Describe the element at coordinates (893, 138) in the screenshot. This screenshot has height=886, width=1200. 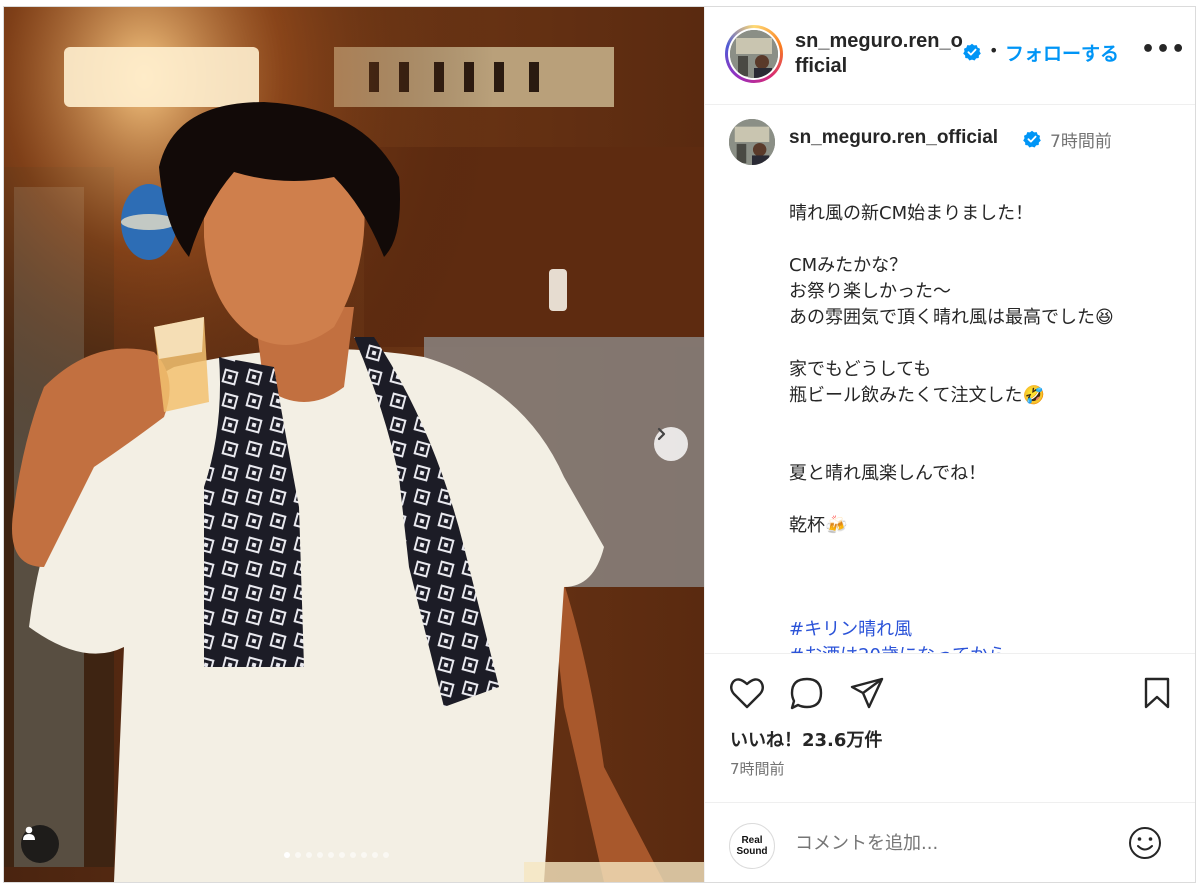
I see `caption-username: sn_meguro.ren_official` at that location.